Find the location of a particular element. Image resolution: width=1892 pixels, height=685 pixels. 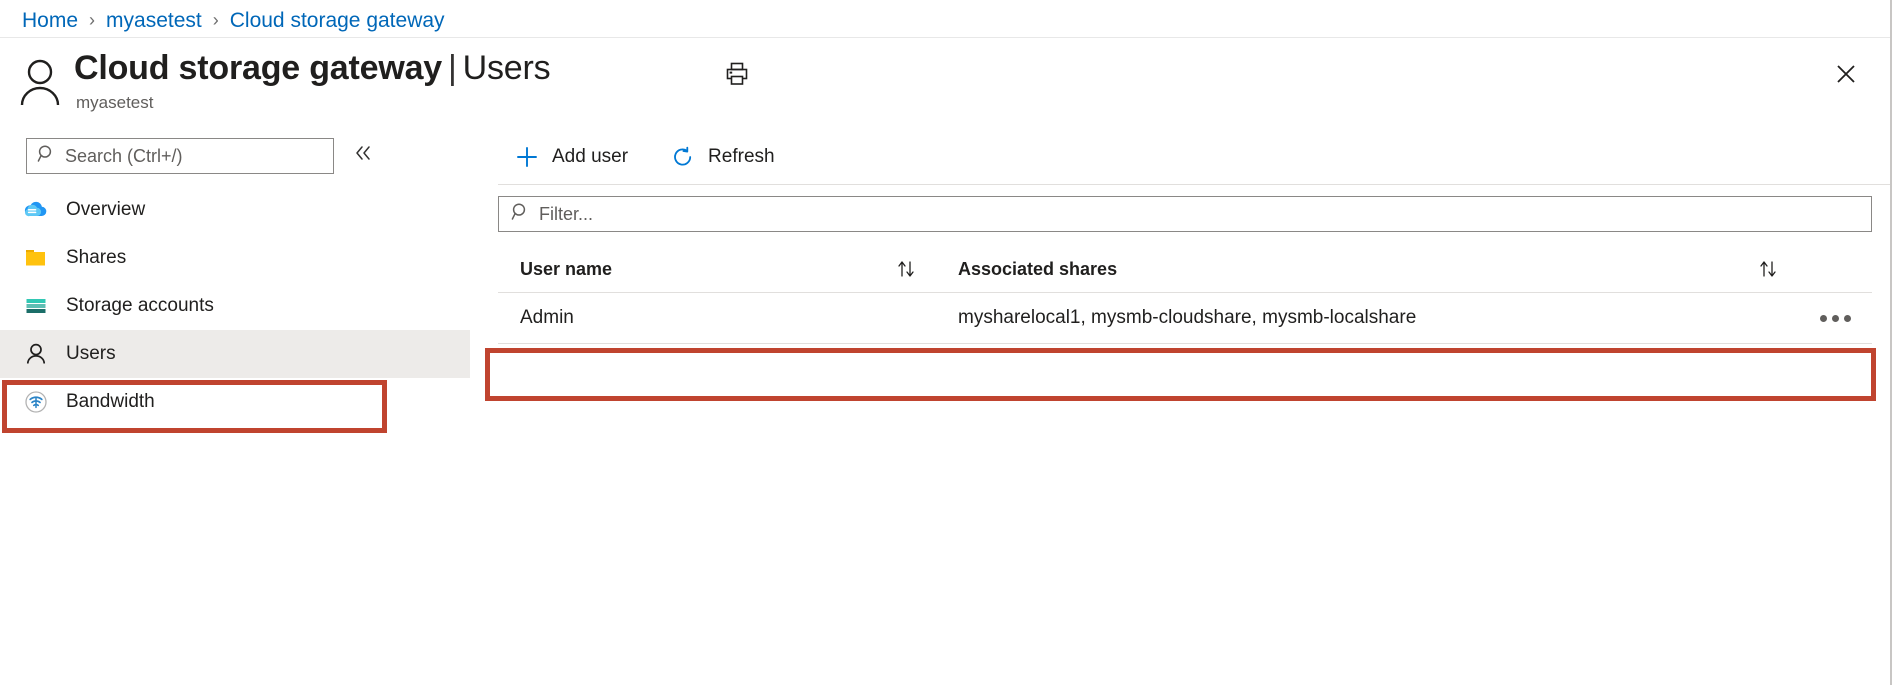

column-header-label: Associated shares is located at coordinates (1038, 268).